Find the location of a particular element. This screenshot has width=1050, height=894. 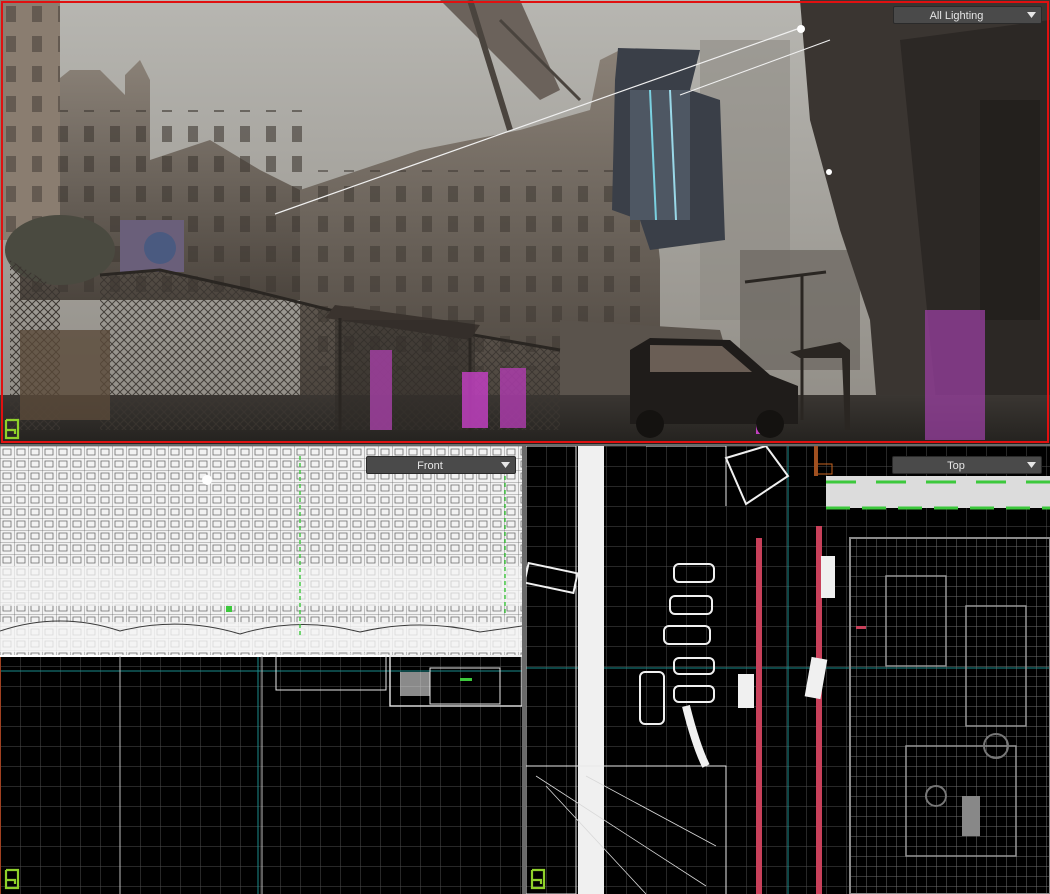

view-mode-label: All Lighting is located at coordinates (956, 16).